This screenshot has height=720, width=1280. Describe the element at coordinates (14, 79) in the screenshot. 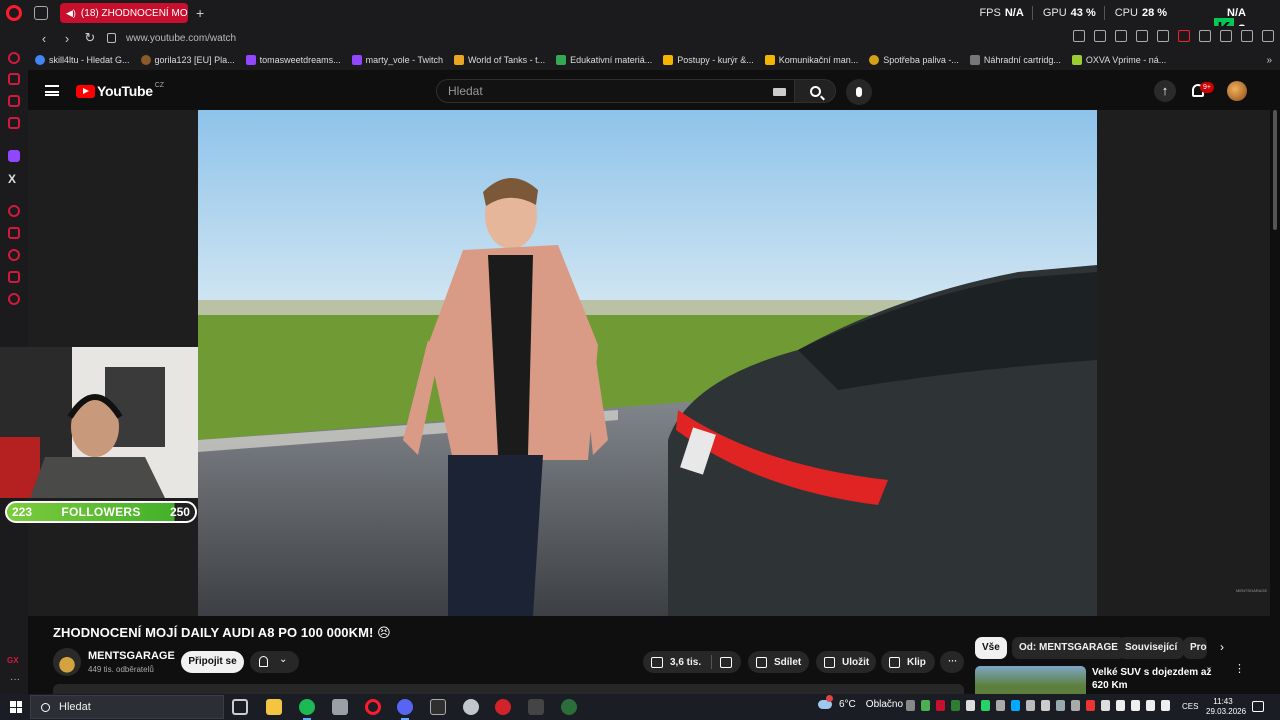

I see `gx-control-icon` at that location.